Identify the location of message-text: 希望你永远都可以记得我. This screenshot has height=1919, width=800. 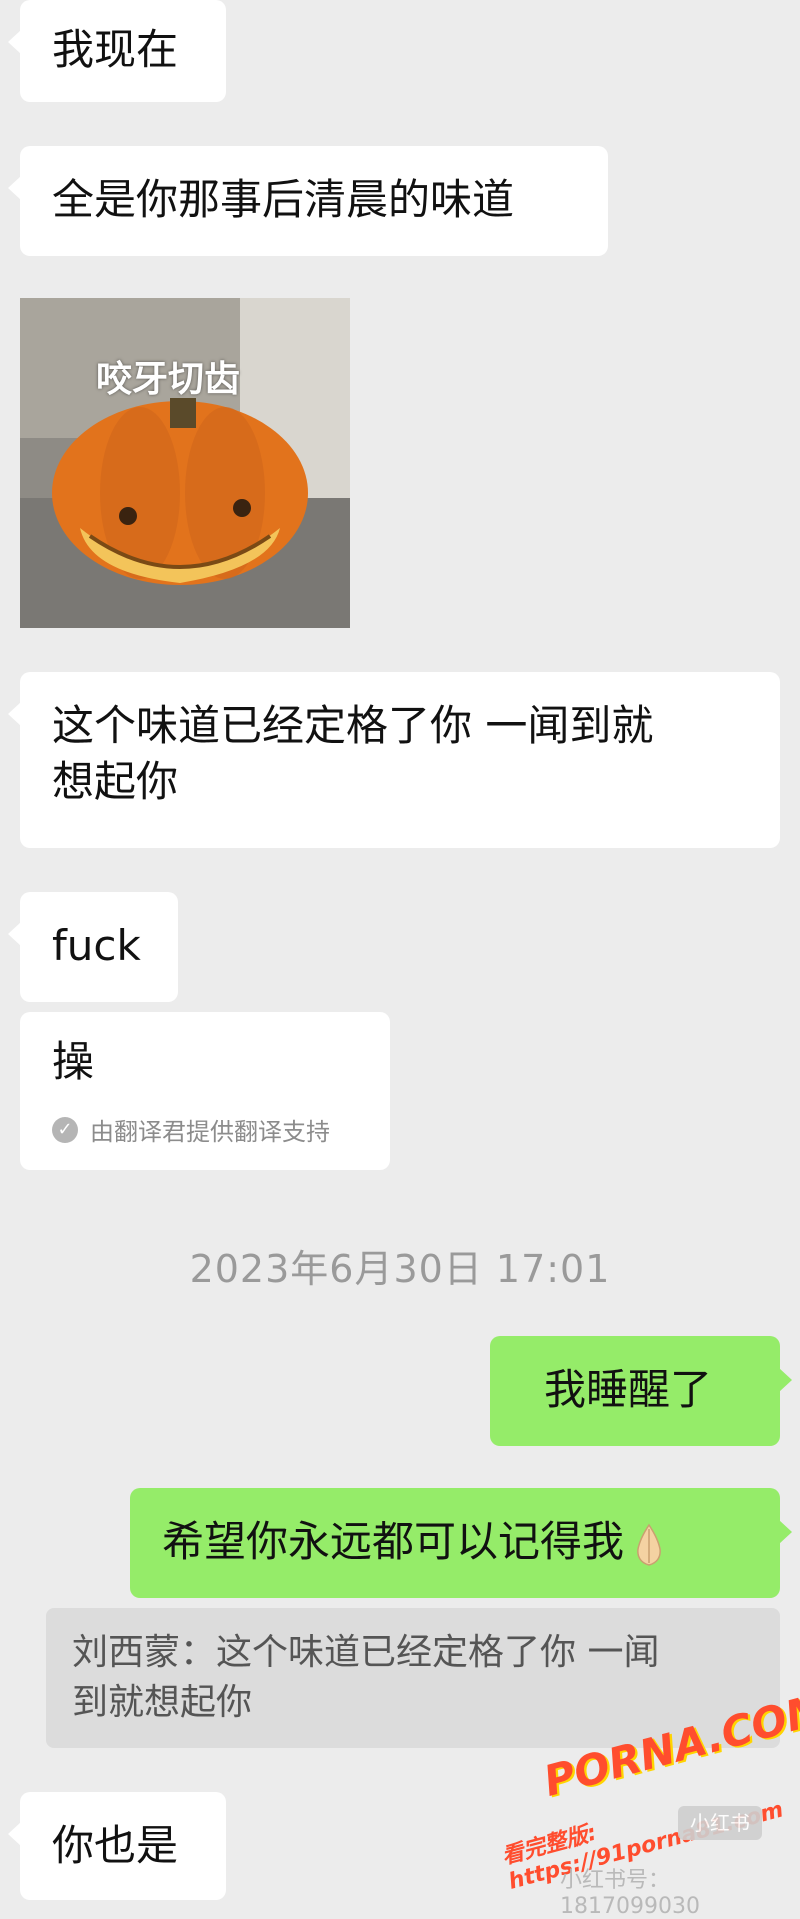
(416, 1542).